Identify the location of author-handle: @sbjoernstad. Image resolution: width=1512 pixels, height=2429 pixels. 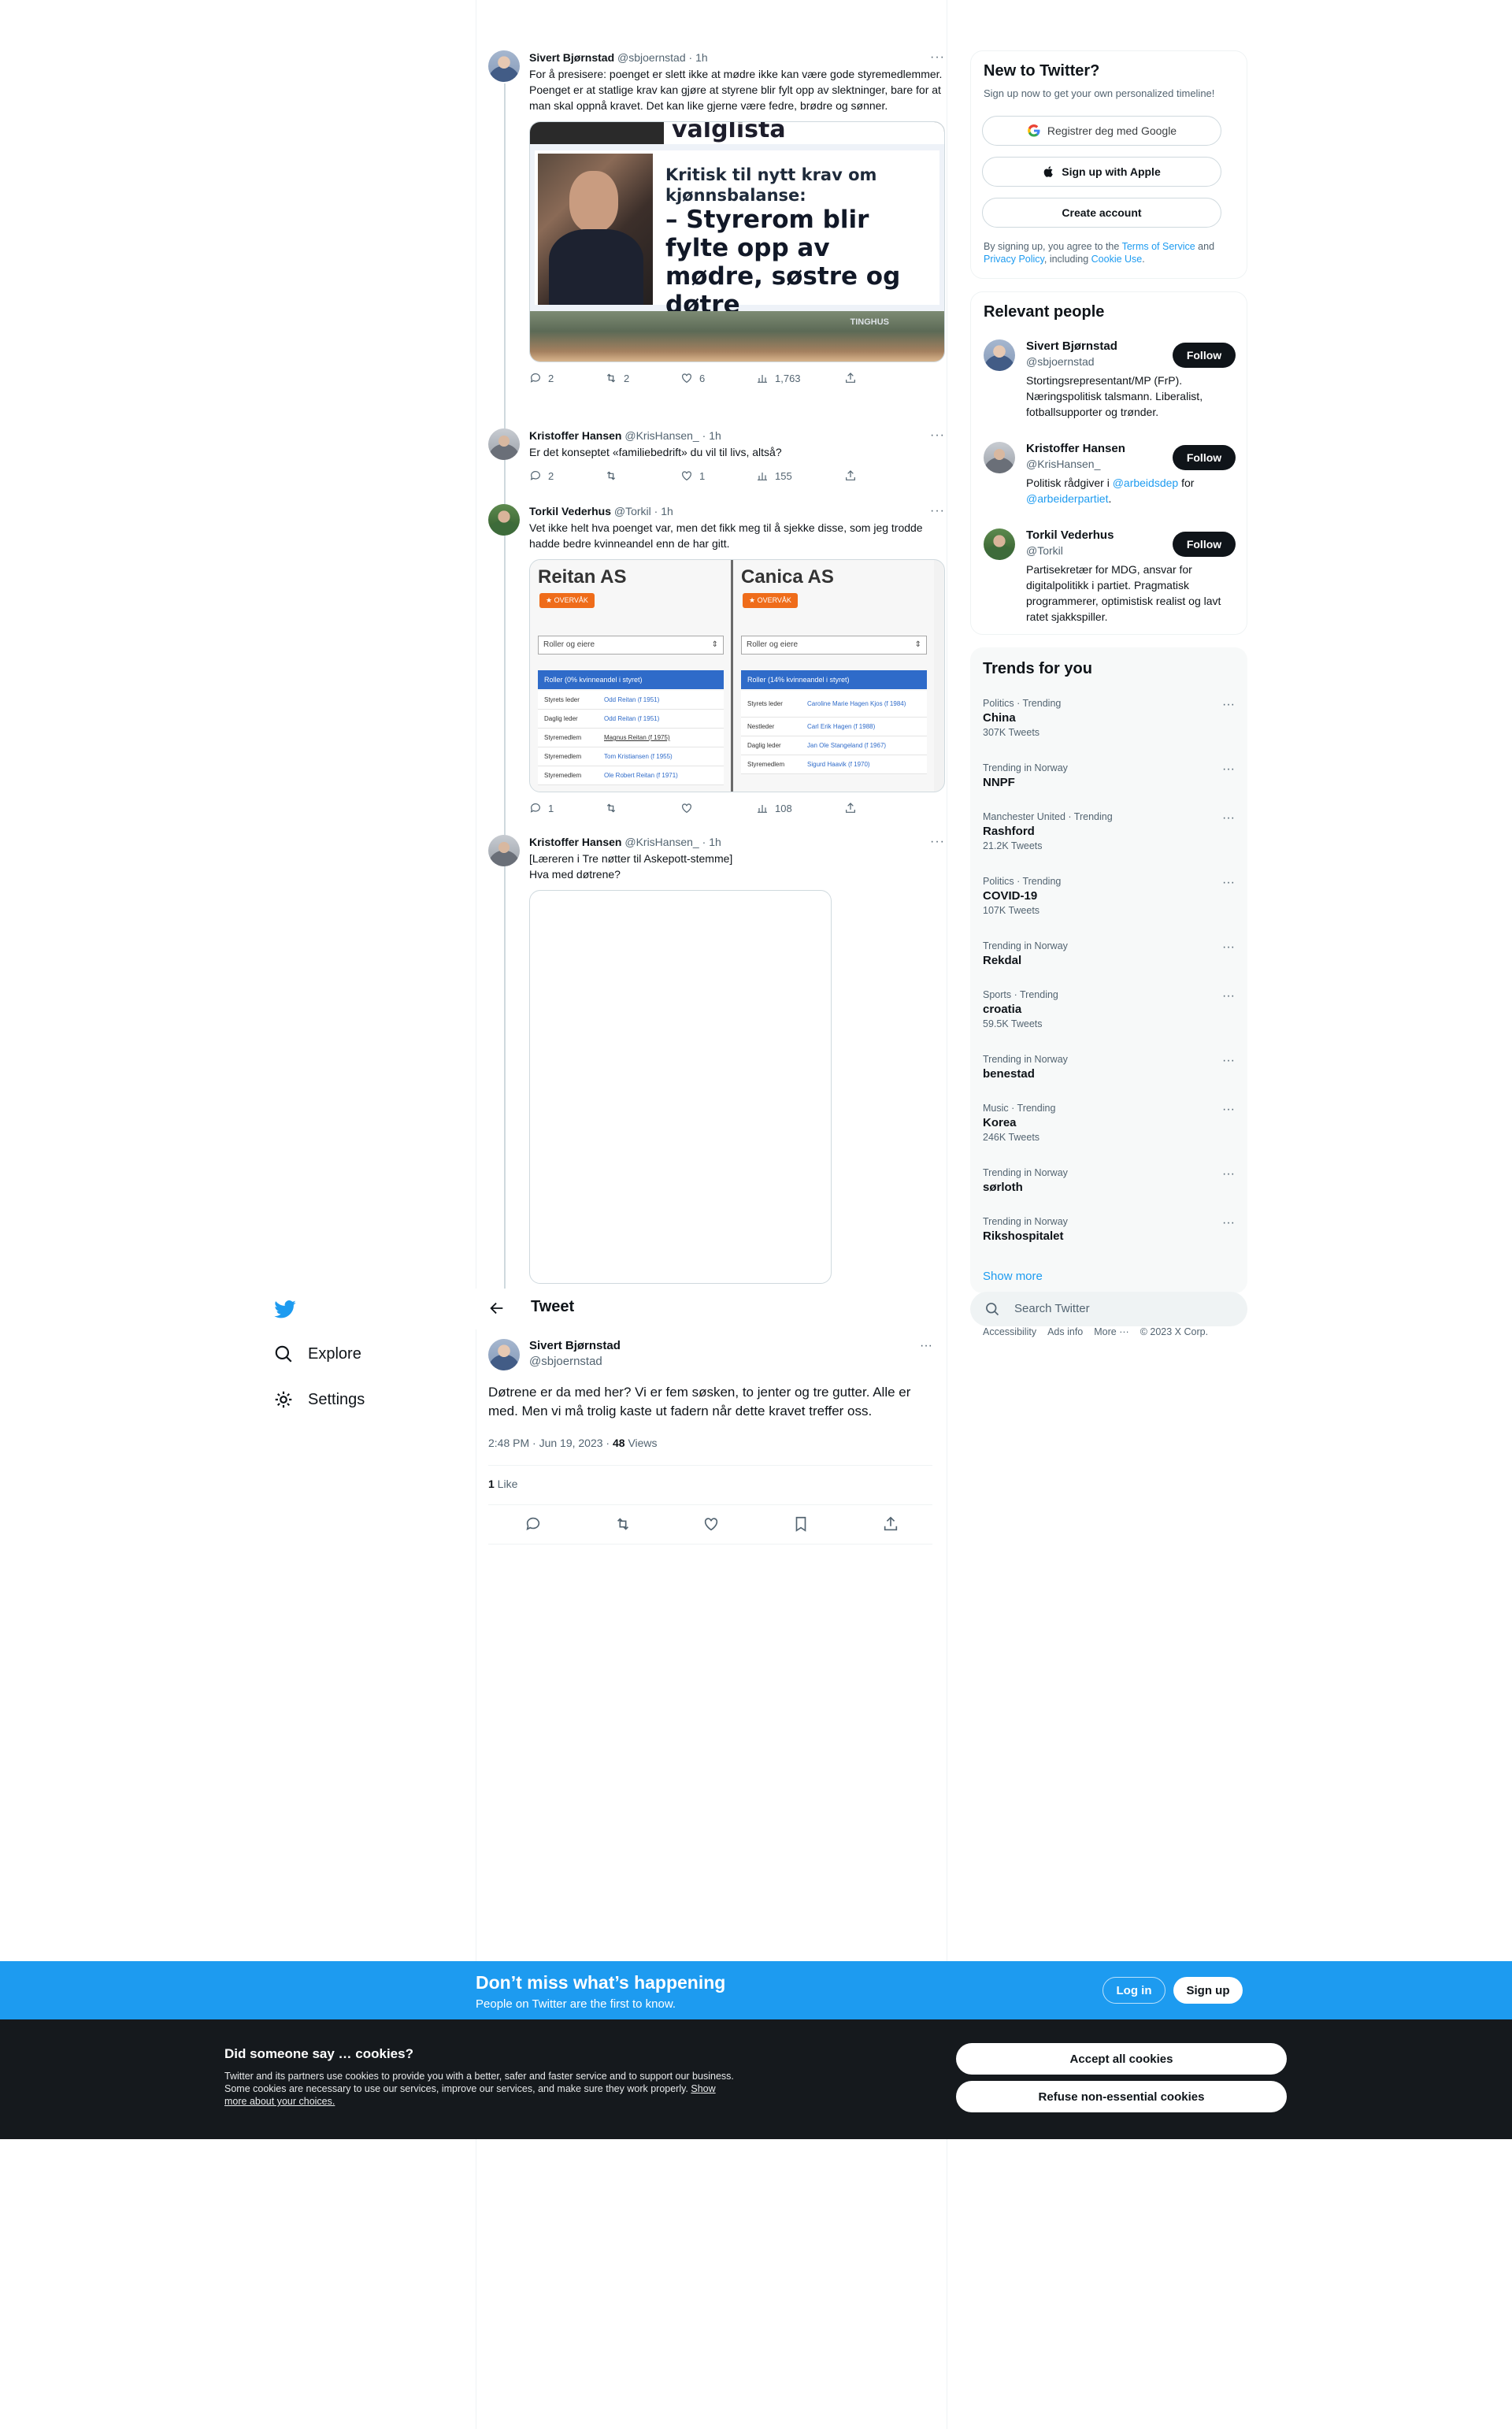
(565, 1361).